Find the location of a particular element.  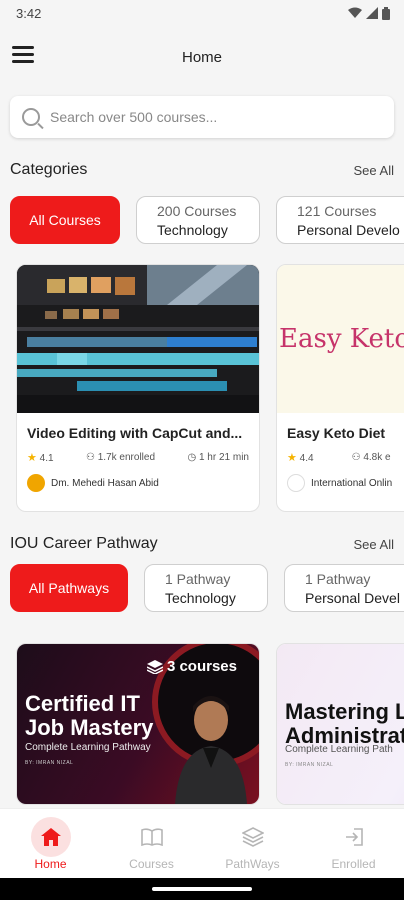

courses-badge: 3 courses is located at coordinates (191, 666).